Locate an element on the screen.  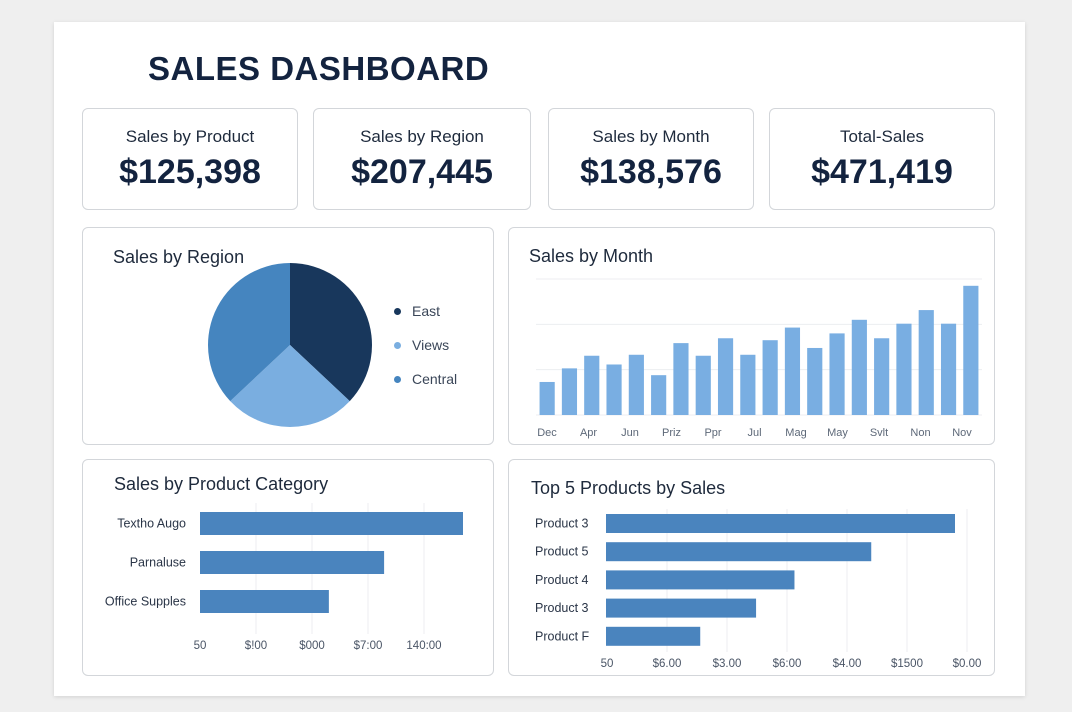
page-title: SALES DASHBOARD is located at coordinates (319, 68).